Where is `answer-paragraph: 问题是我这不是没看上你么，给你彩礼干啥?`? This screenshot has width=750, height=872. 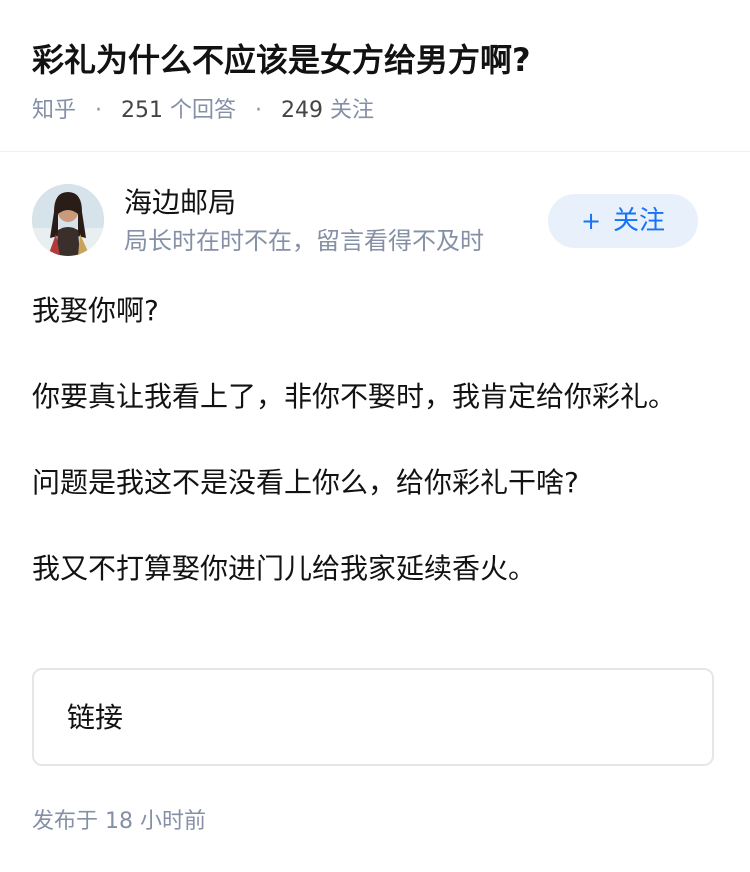
answer-paragraph: 问题是我这不是没看上你么，给你彩礼干啥? is located at coordinates (305, 482).